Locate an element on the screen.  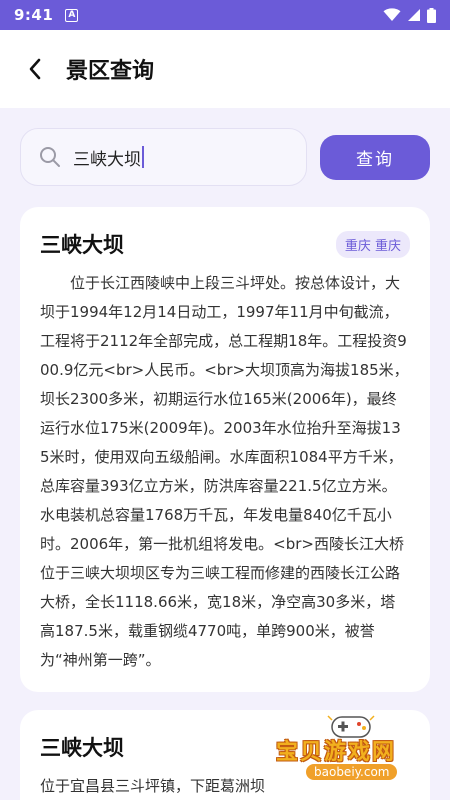
notification-icon: A is located at coordinates (72, 15).